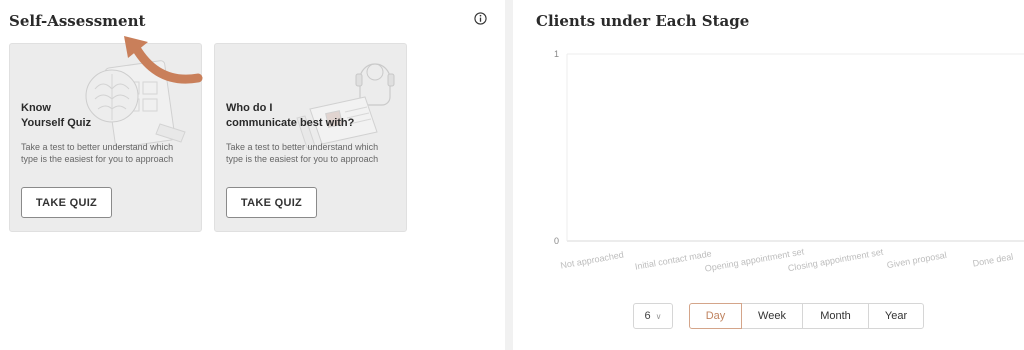  What do you see at coordinates (653, 316) in the screenshot?
I see `count-select: 6 ∨` at bounding box center [653, 316].